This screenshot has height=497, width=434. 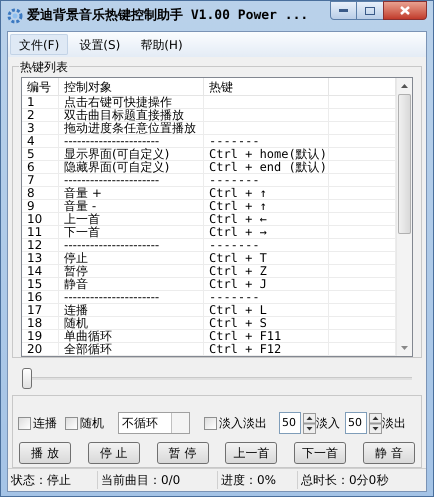 I want to click on control-button: 静 音, so click(x=388, y=453).